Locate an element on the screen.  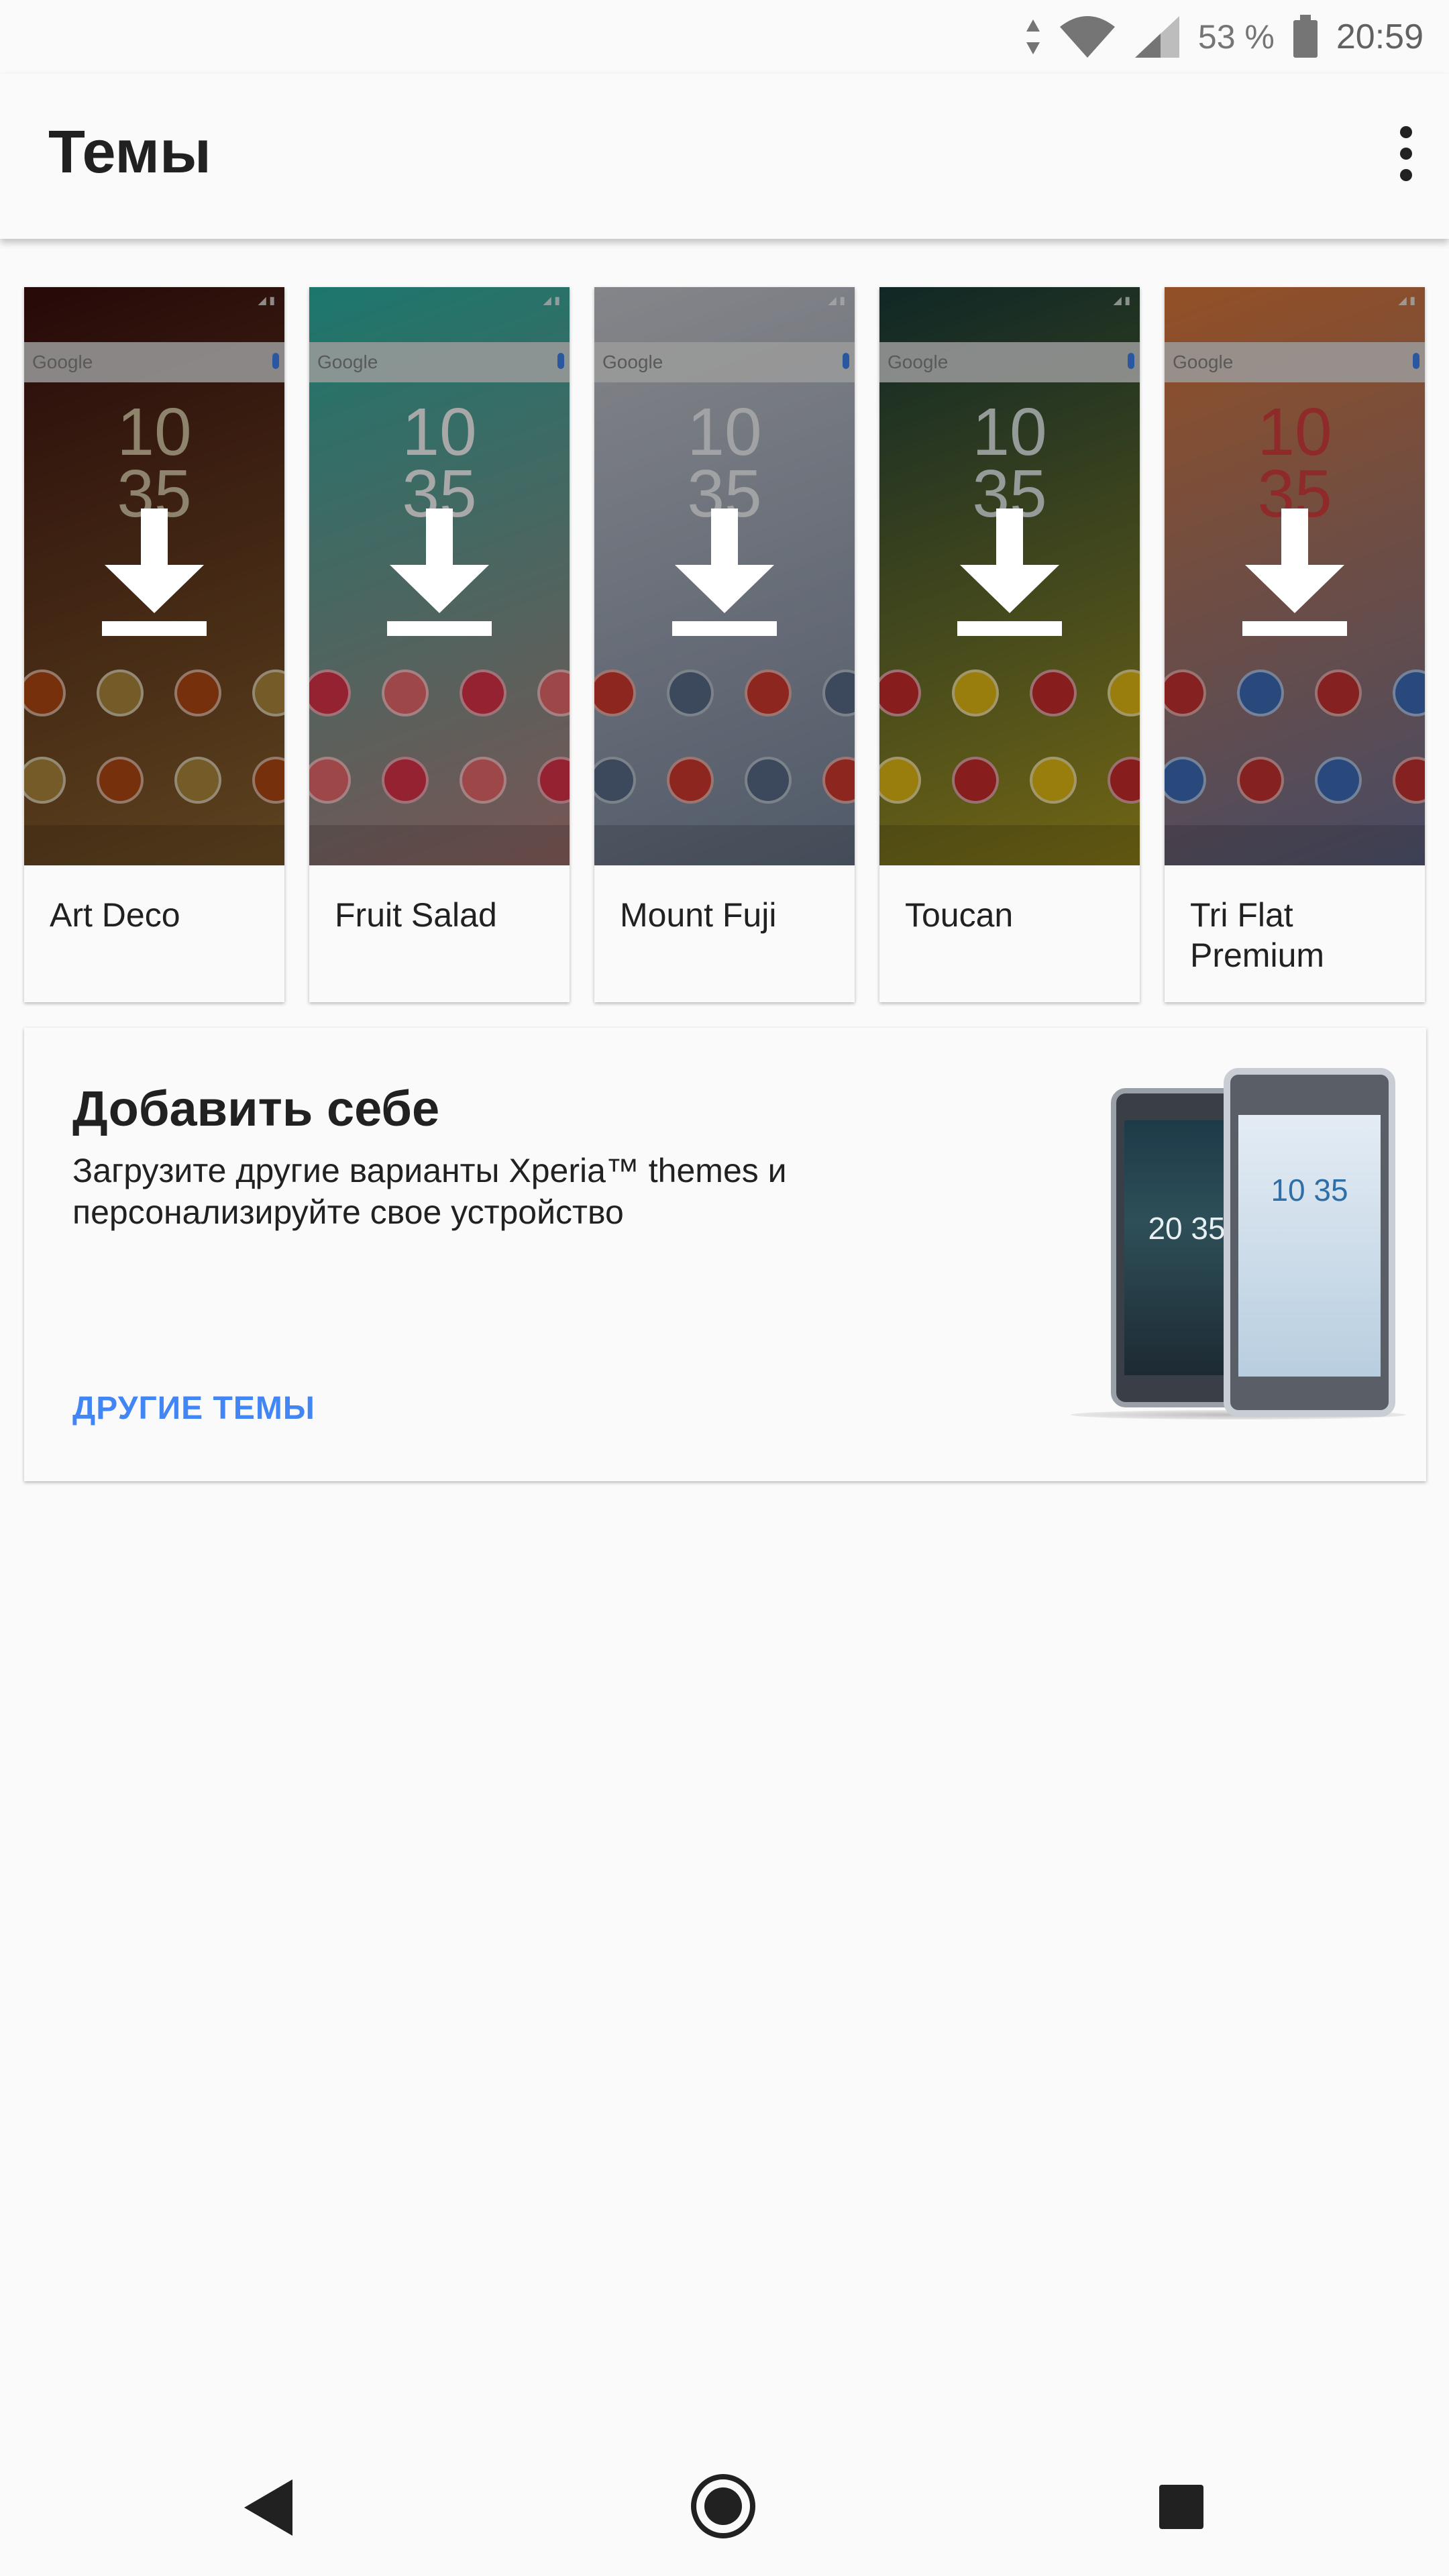
phone-front: 10 35 is located at coordinates (1309, 1242).